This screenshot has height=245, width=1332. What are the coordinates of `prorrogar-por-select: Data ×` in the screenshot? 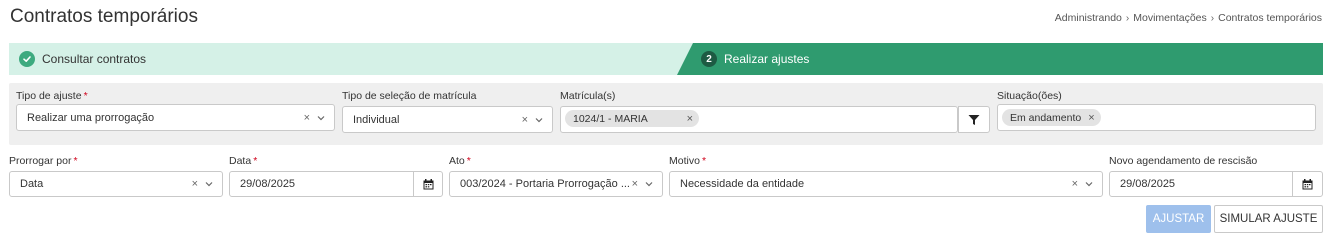 It's located at (116, 184).